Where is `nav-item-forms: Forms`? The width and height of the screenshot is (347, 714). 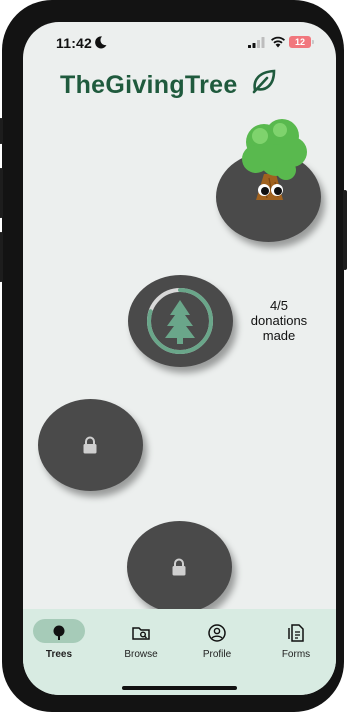 nav-item-forms: Forms is located at coordinates (296, 640).